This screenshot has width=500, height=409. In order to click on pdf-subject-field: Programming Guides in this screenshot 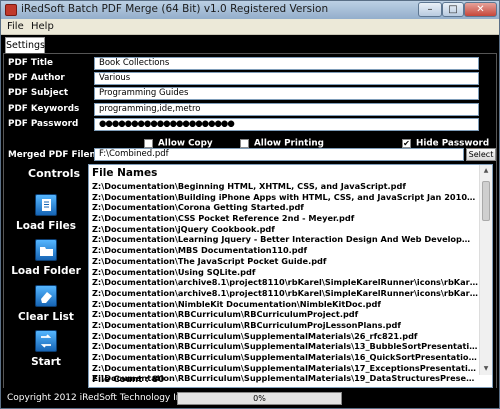, I will do `click(286, 93)`.